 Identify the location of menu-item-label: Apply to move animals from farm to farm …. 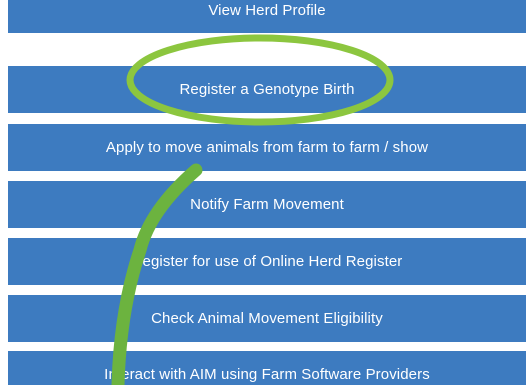
(267, 147).